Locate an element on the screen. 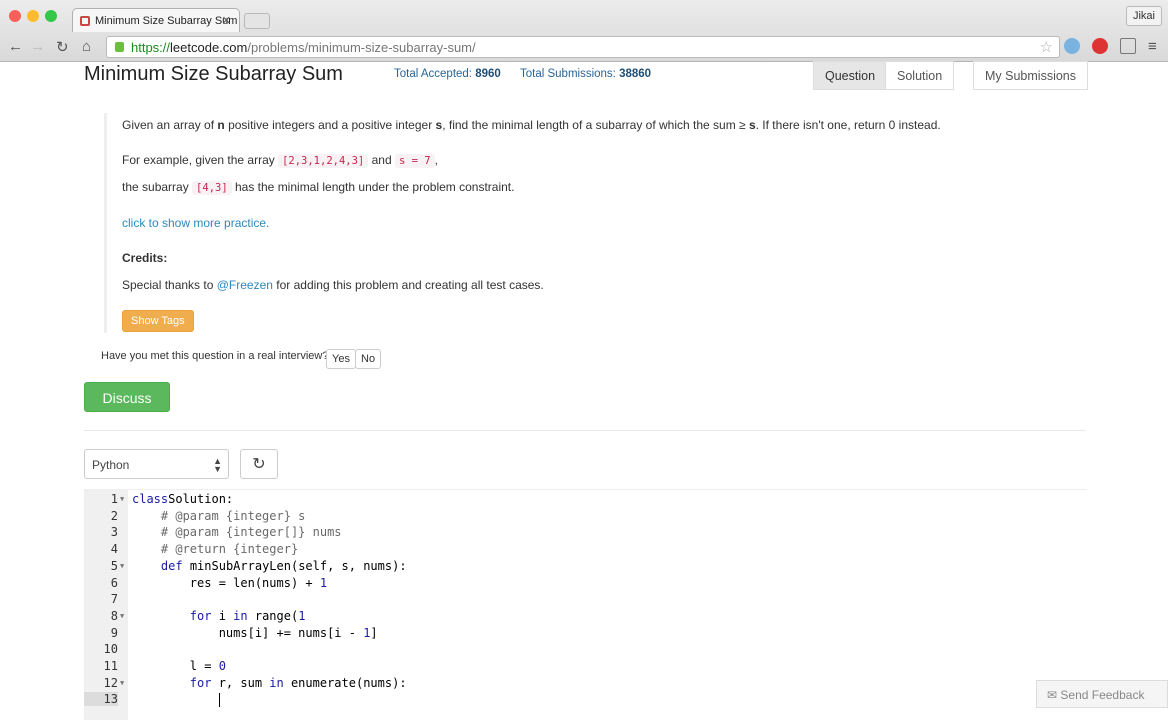 The width and height of the screenshot is (1168, 720). code-text: def minSubArrayLen(self, s, nums): is located at coordinates (269, 566).